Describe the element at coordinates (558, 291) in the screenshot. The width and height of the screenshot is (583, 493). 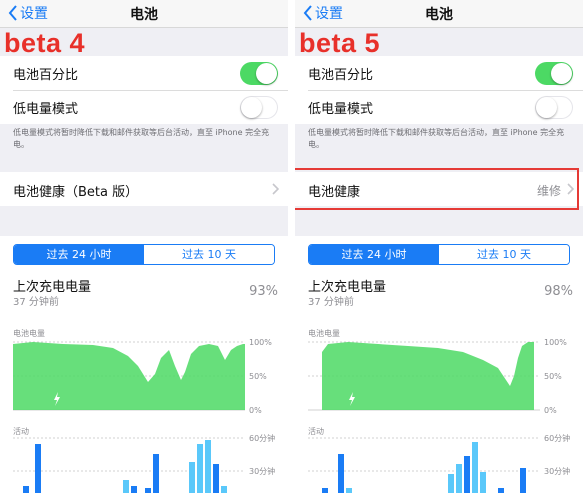
I see `last-charge-percent: 98%` at that location.